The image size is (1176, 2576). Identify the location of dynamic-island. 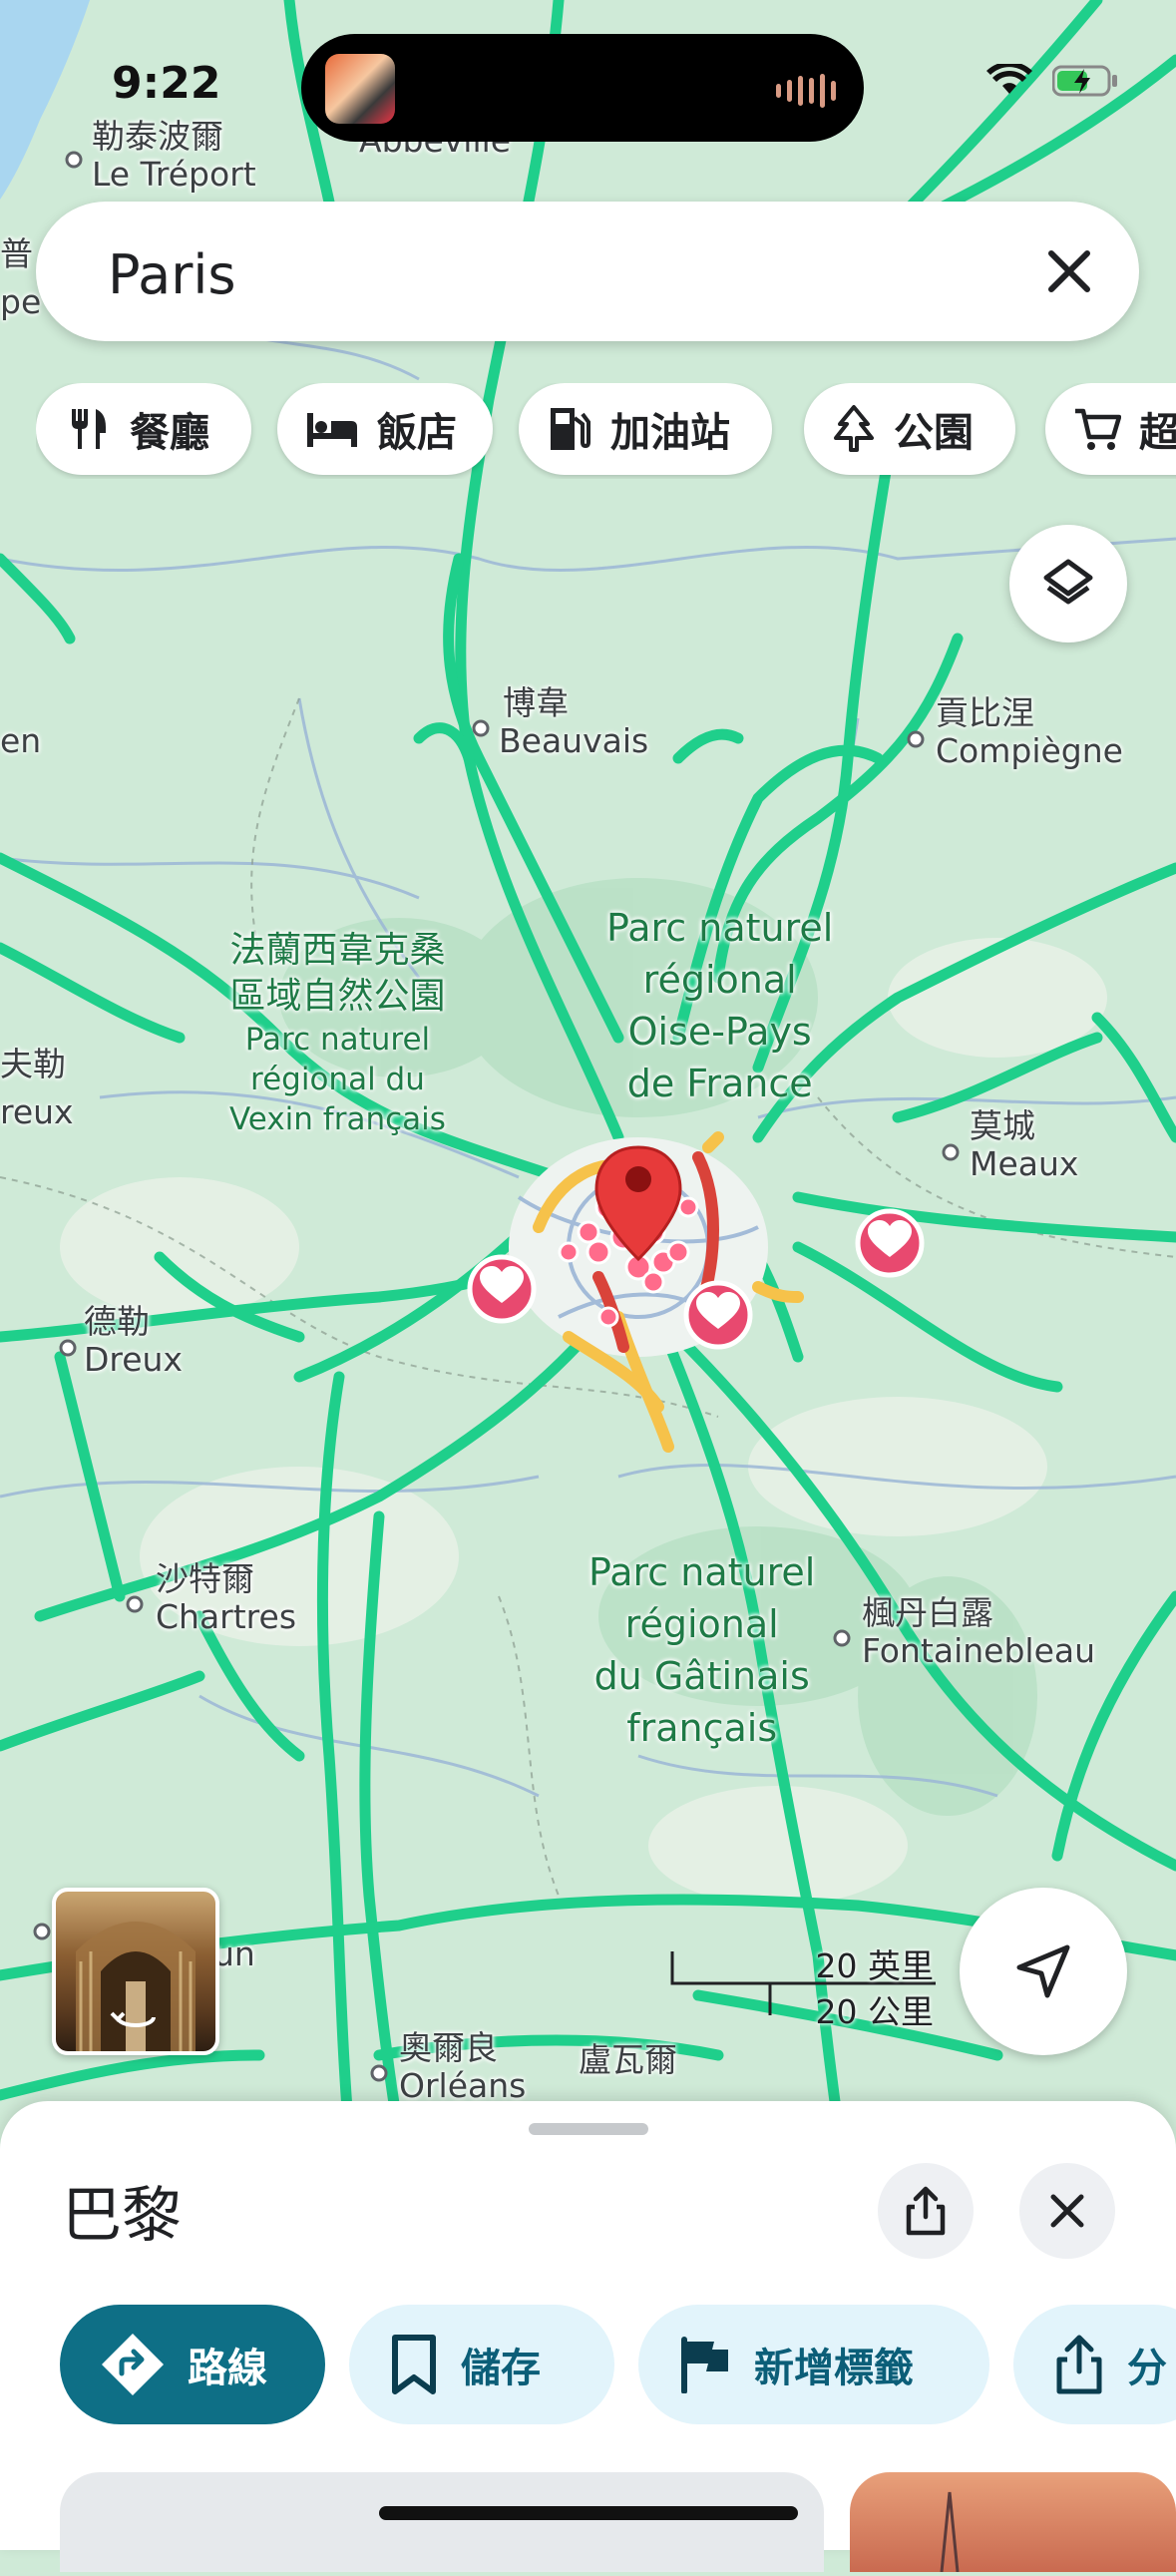
(583, 88).